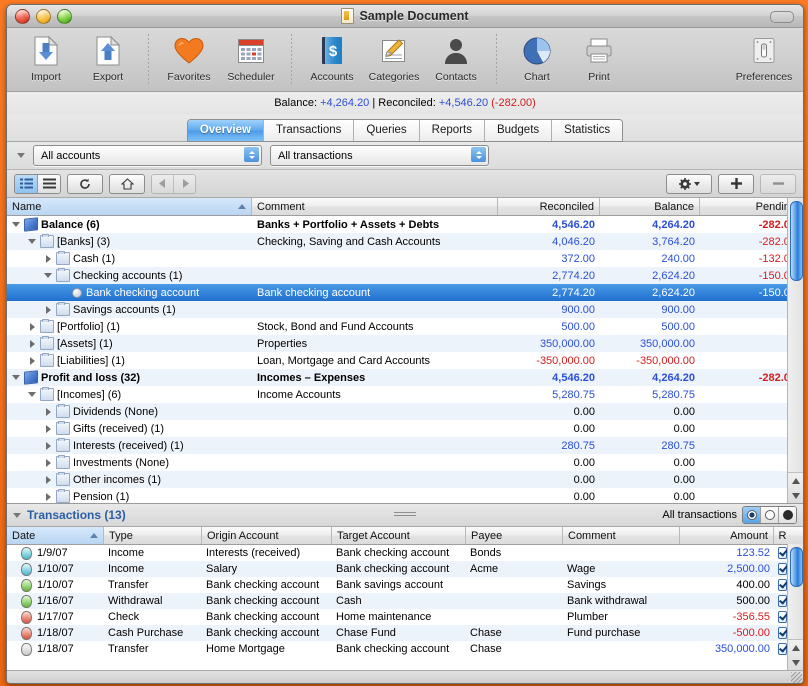 This screenshot has width=808, height=686. Describe the element at coordinates (752, 515) in the screenshot. I see `scope-all-button` at that location.